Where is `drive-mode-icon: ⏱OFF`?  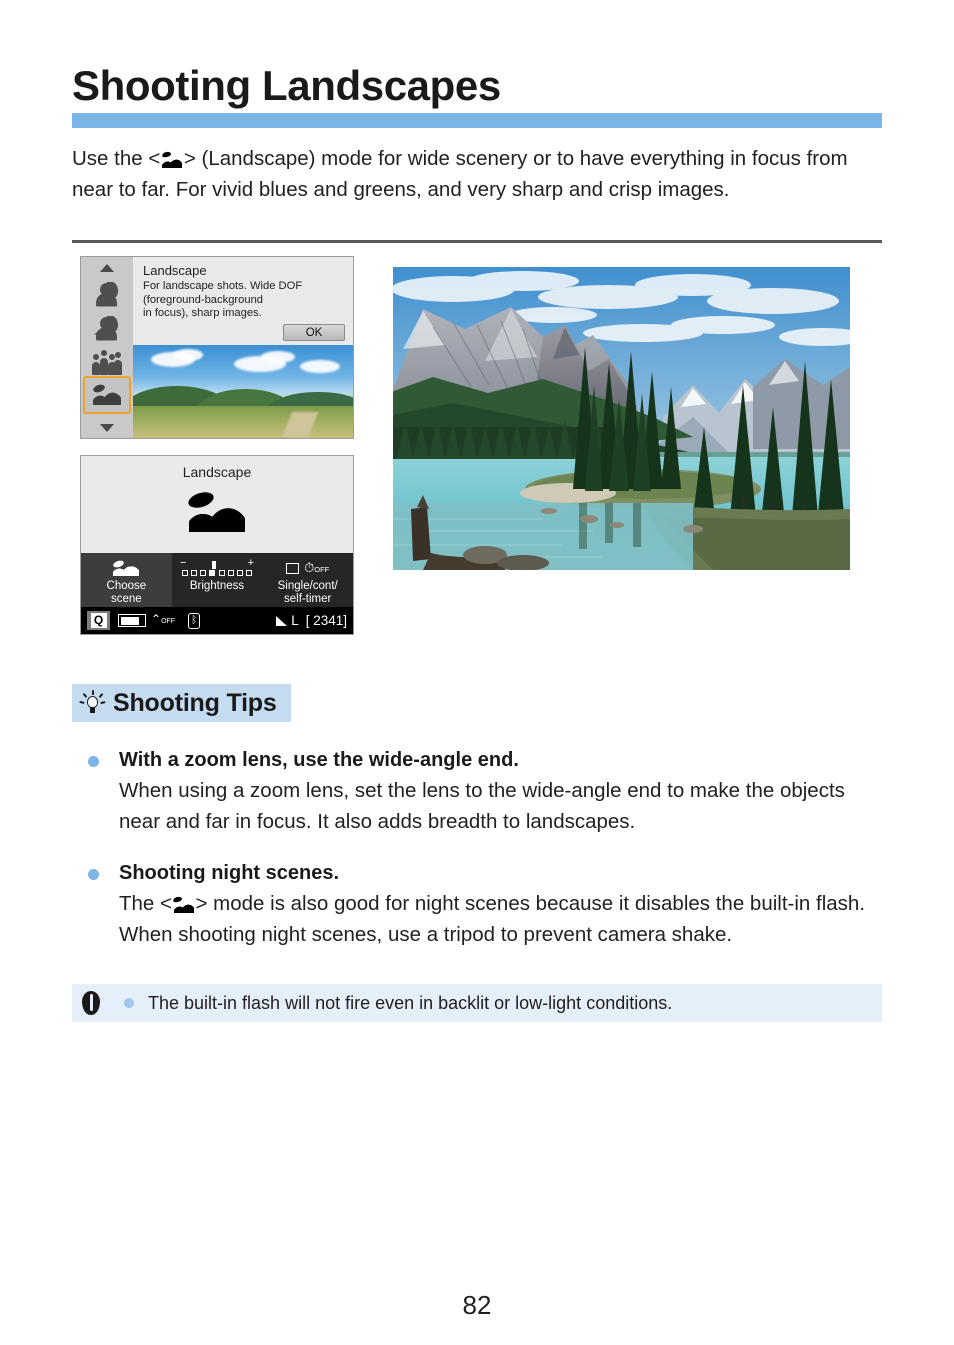
drive-mode-icon: ⏱OFF is located at coordinates (307, 568).